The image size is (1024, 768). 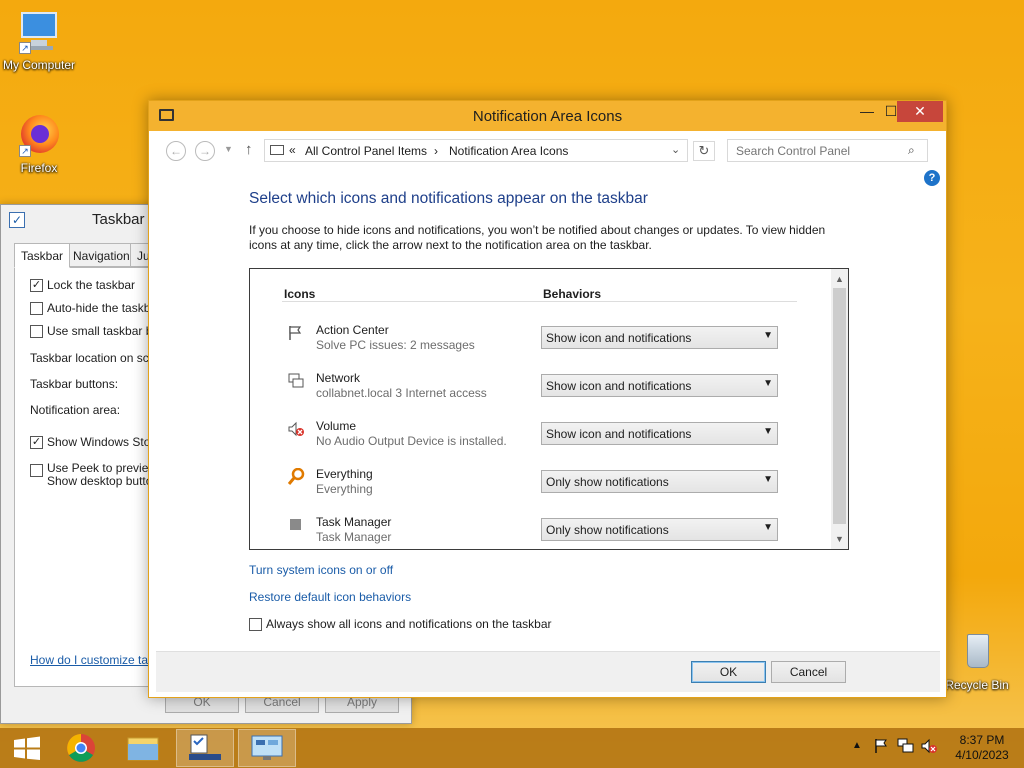 I want to click on taskbar-properties-icon: ✓, so click(x=17, y=220).